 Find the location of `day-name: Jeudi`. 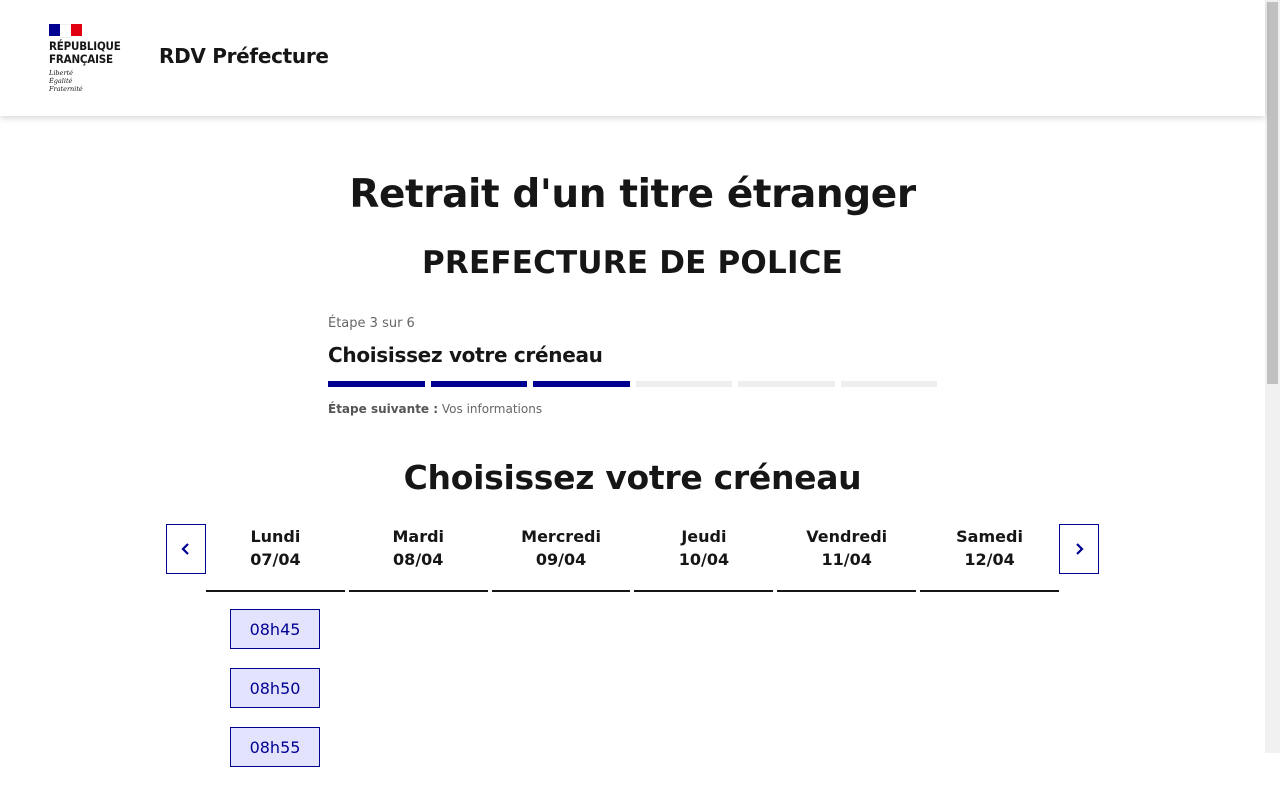

day-name: Jeudi is located at coordinates (704, 536).